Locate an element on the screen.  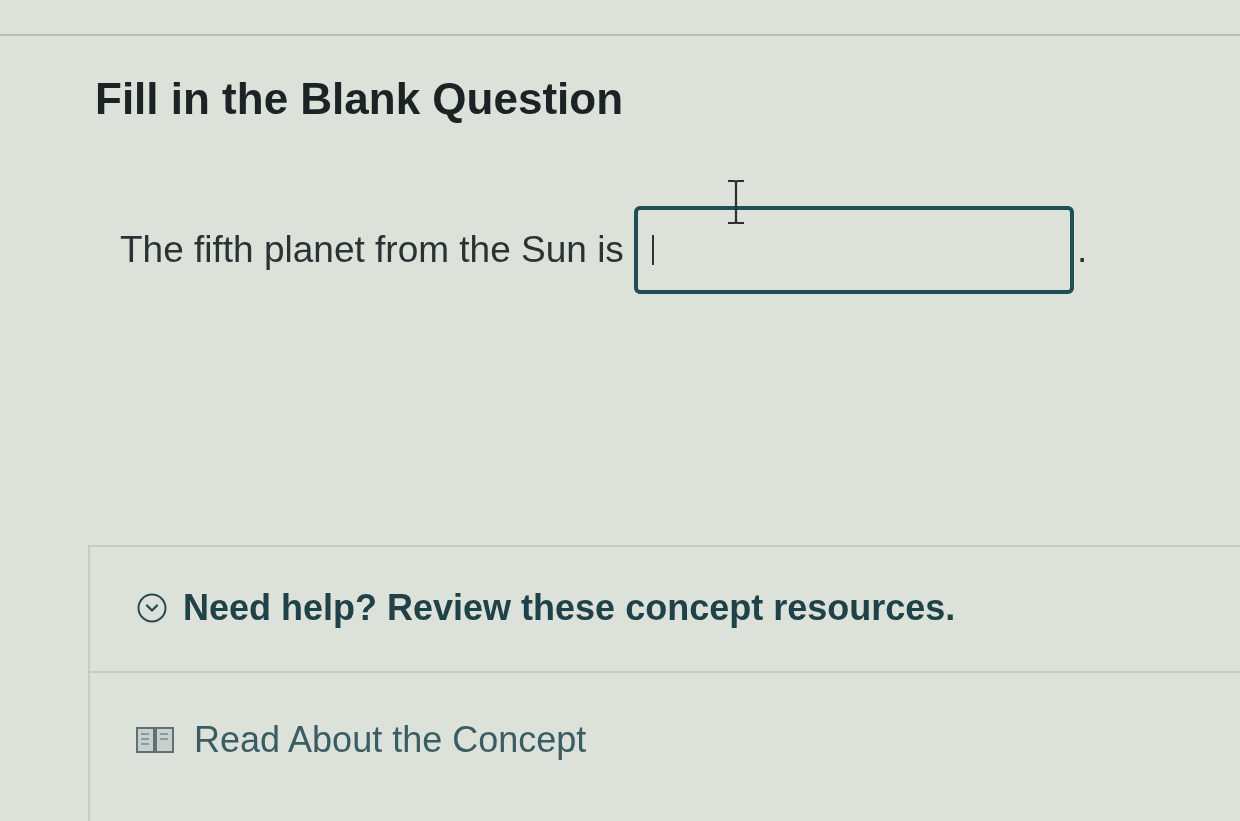
help-toggle: Need help? Review these concept resources. is located at coordinates (546, 608).